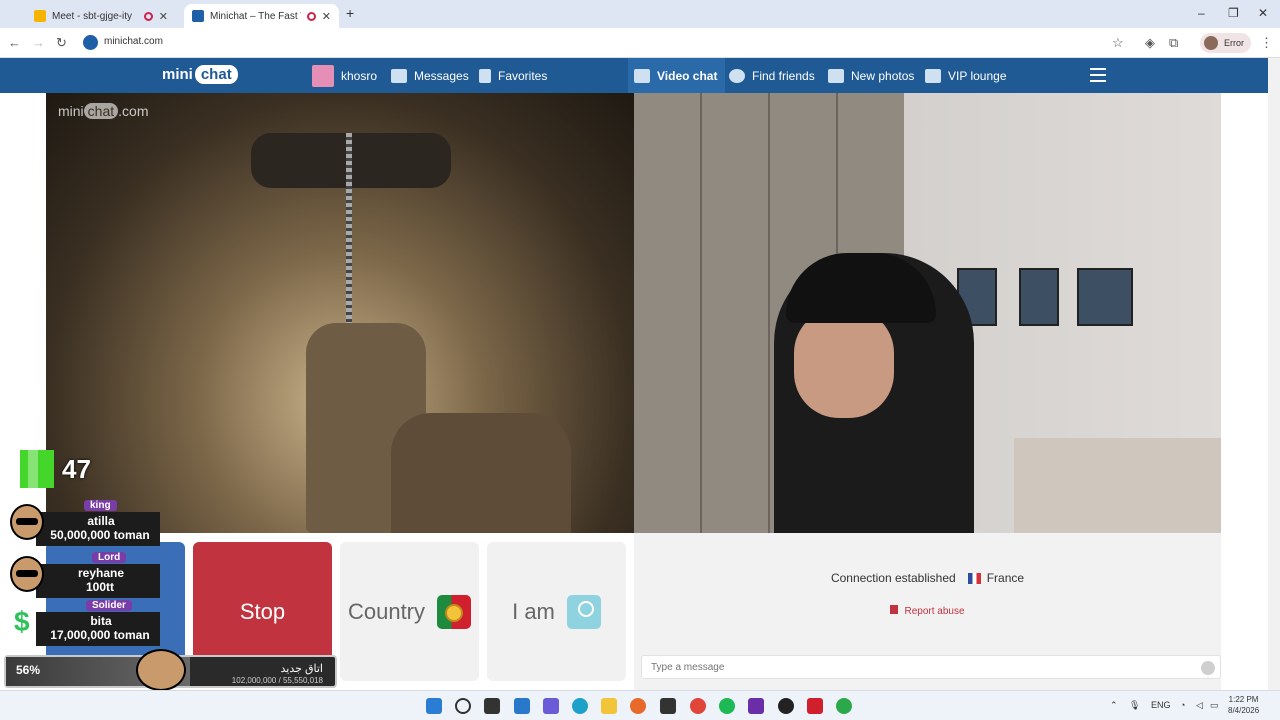 The height and width of the screenshot is (720, 1280). I want to click on nav-new-photos-label: New photos, so click(883, 75).